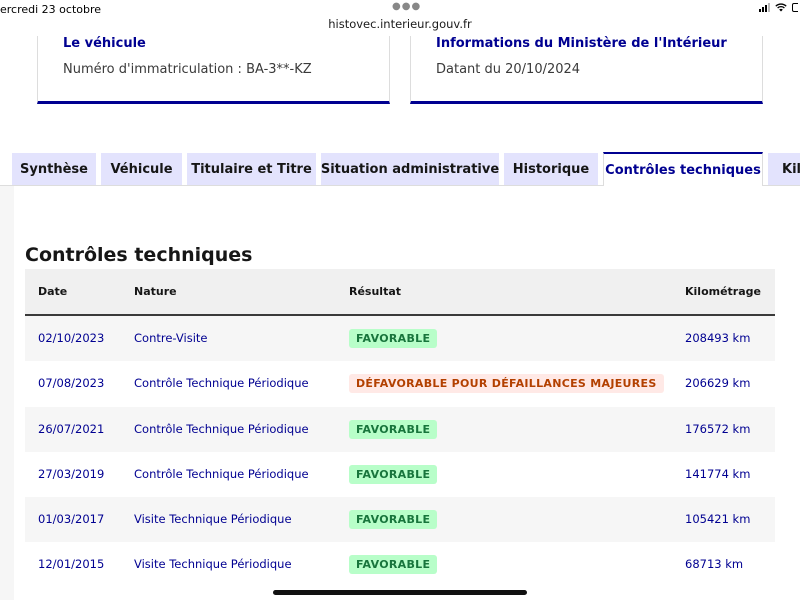 Image resolution: width=800 pixels, height=600 pixels. What do you see at coordinates (506, 384) in the screenshot?
I see `result-badge-unfavorable: DÉFAVORABLE POUR DÉFAILLANCES MAJEURES` at bounding box center [506, 384].